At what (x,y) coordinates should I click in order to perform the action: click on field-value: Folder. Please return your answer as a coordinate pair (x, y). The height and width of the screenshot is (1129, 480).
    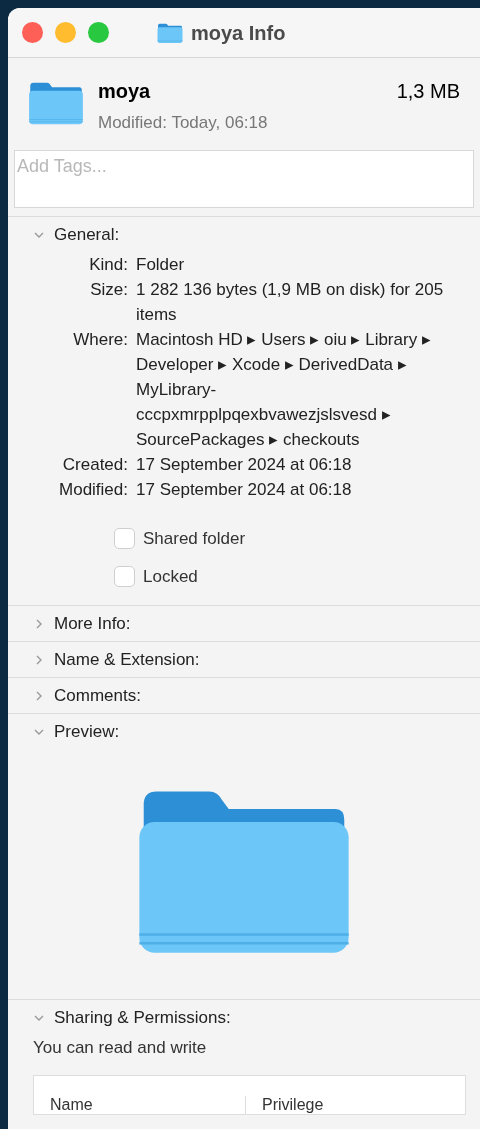
    Looking at the image, I should click on (161, 265).